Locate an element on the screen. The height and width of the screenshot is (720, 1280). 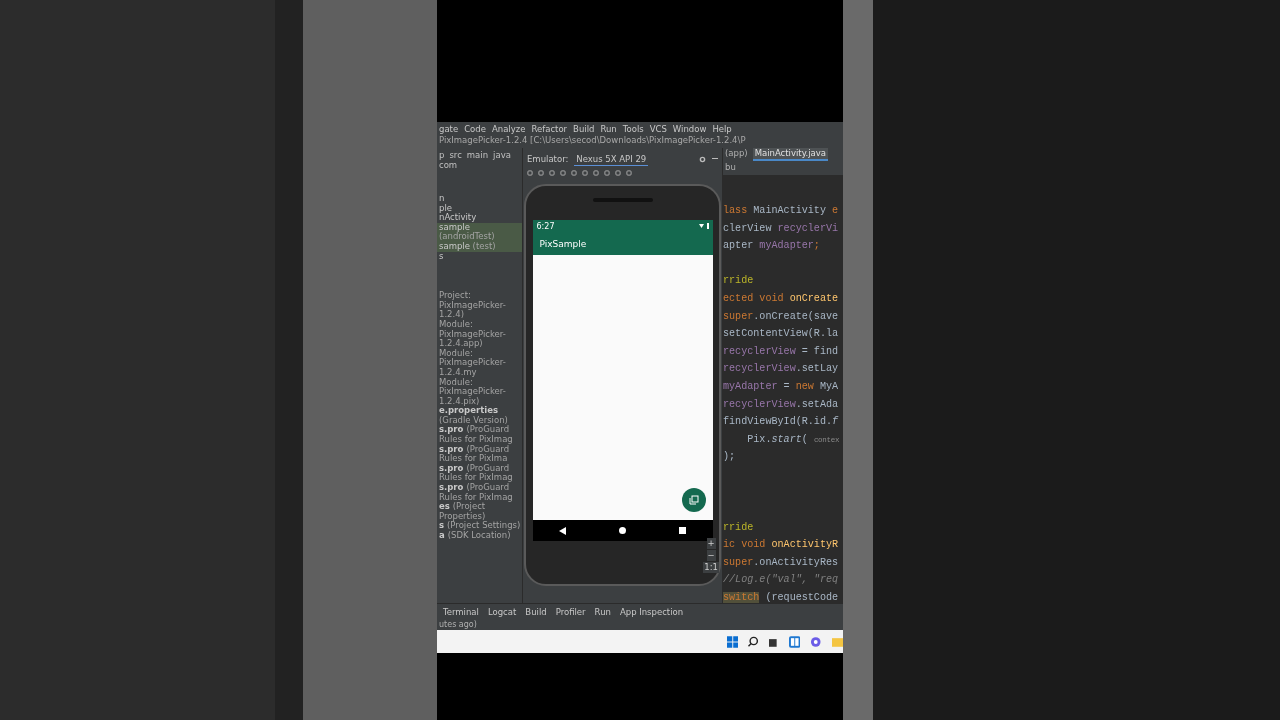
code-line: ); is located at coordinates (730, 457).